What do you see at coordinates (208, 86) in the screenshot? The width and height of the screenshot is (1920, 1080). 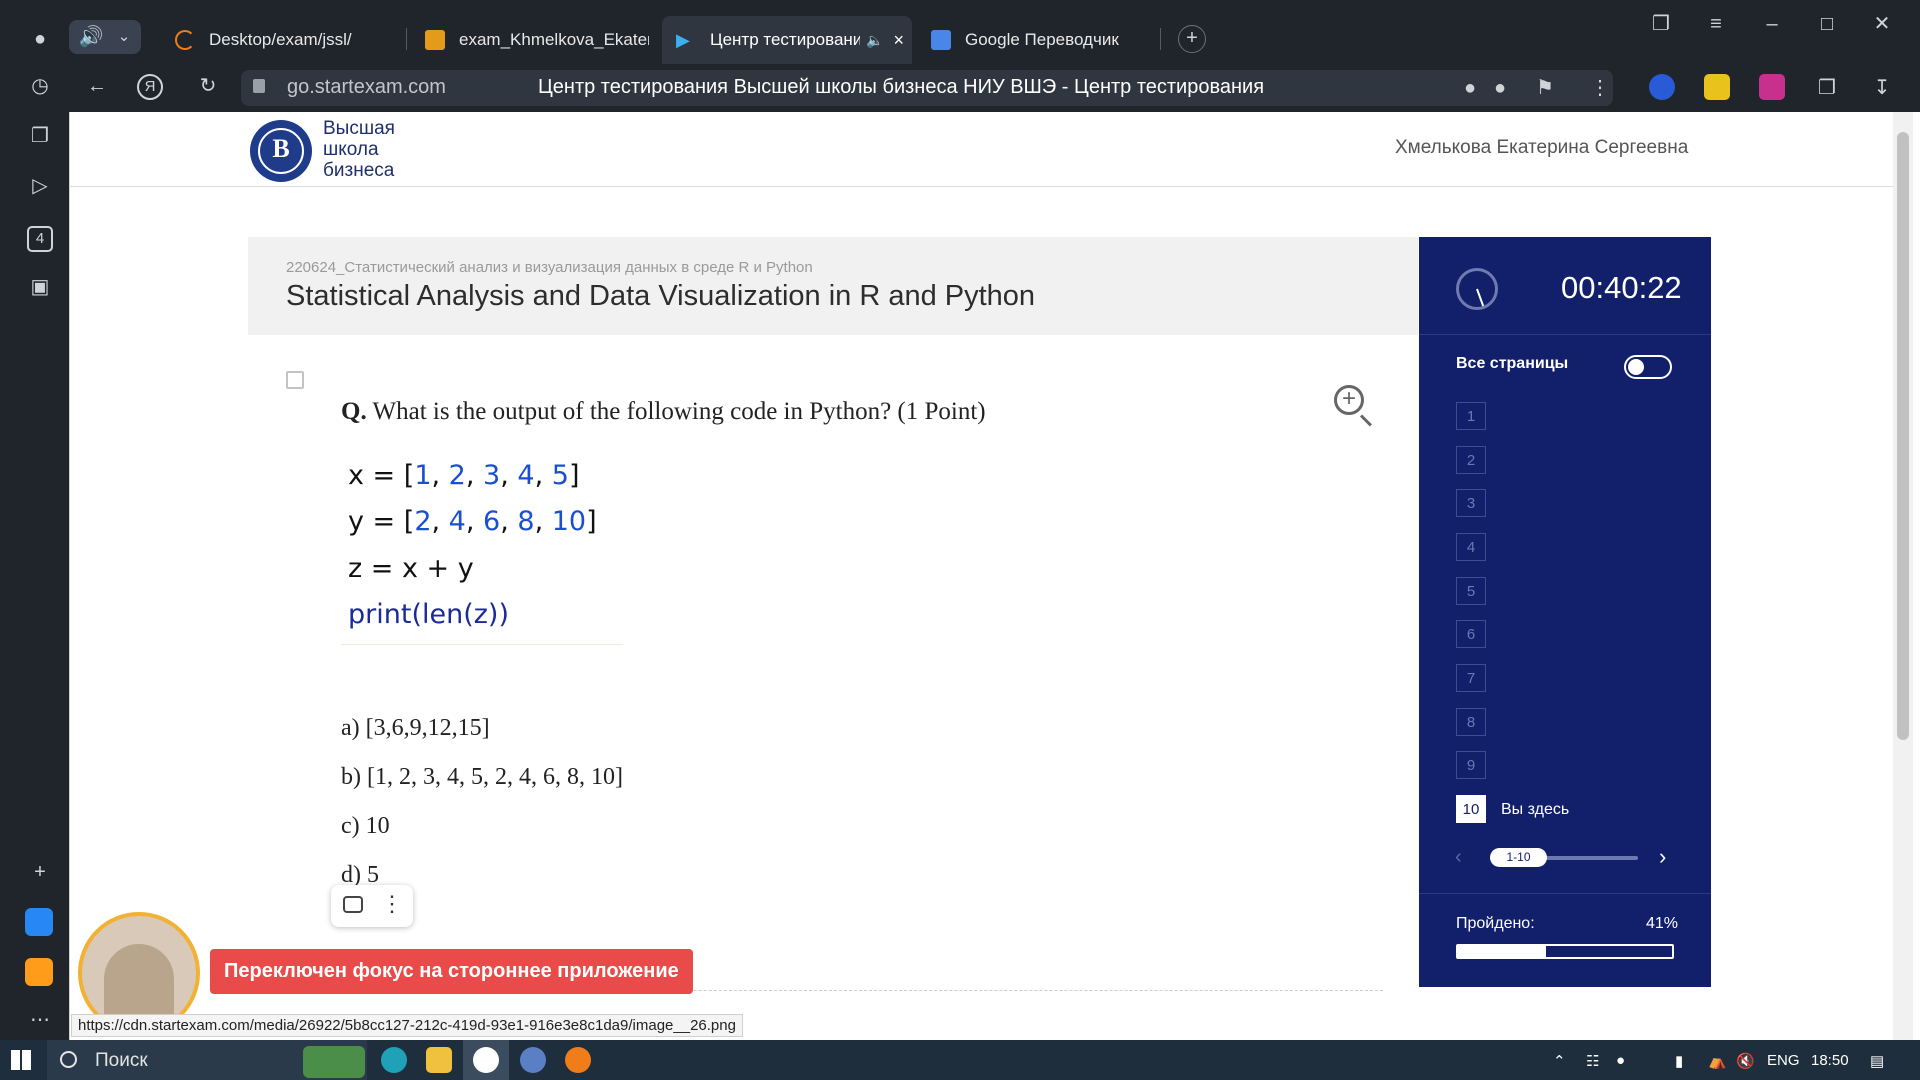 I see `reload-icon: ↻` at bounding box center [208, 86].